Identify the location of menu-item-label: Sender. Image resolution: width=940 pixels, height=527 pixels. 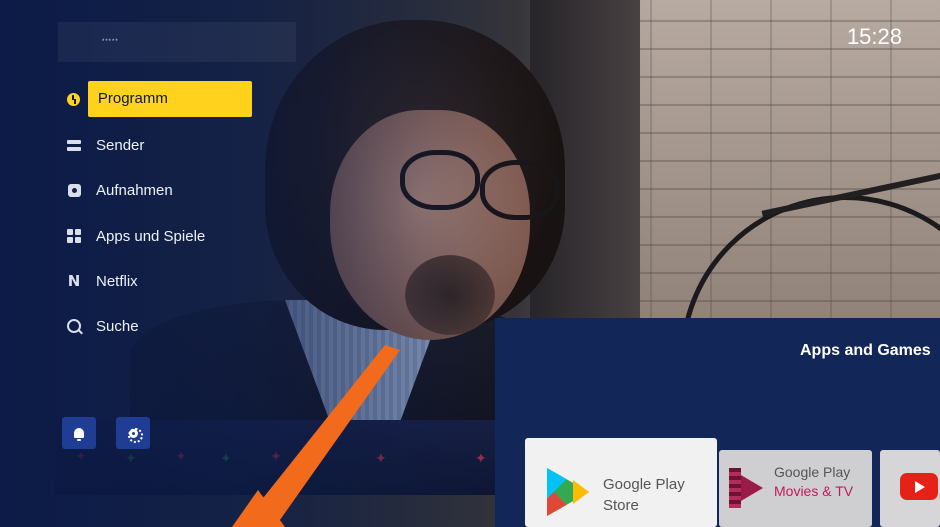
(120, 145).